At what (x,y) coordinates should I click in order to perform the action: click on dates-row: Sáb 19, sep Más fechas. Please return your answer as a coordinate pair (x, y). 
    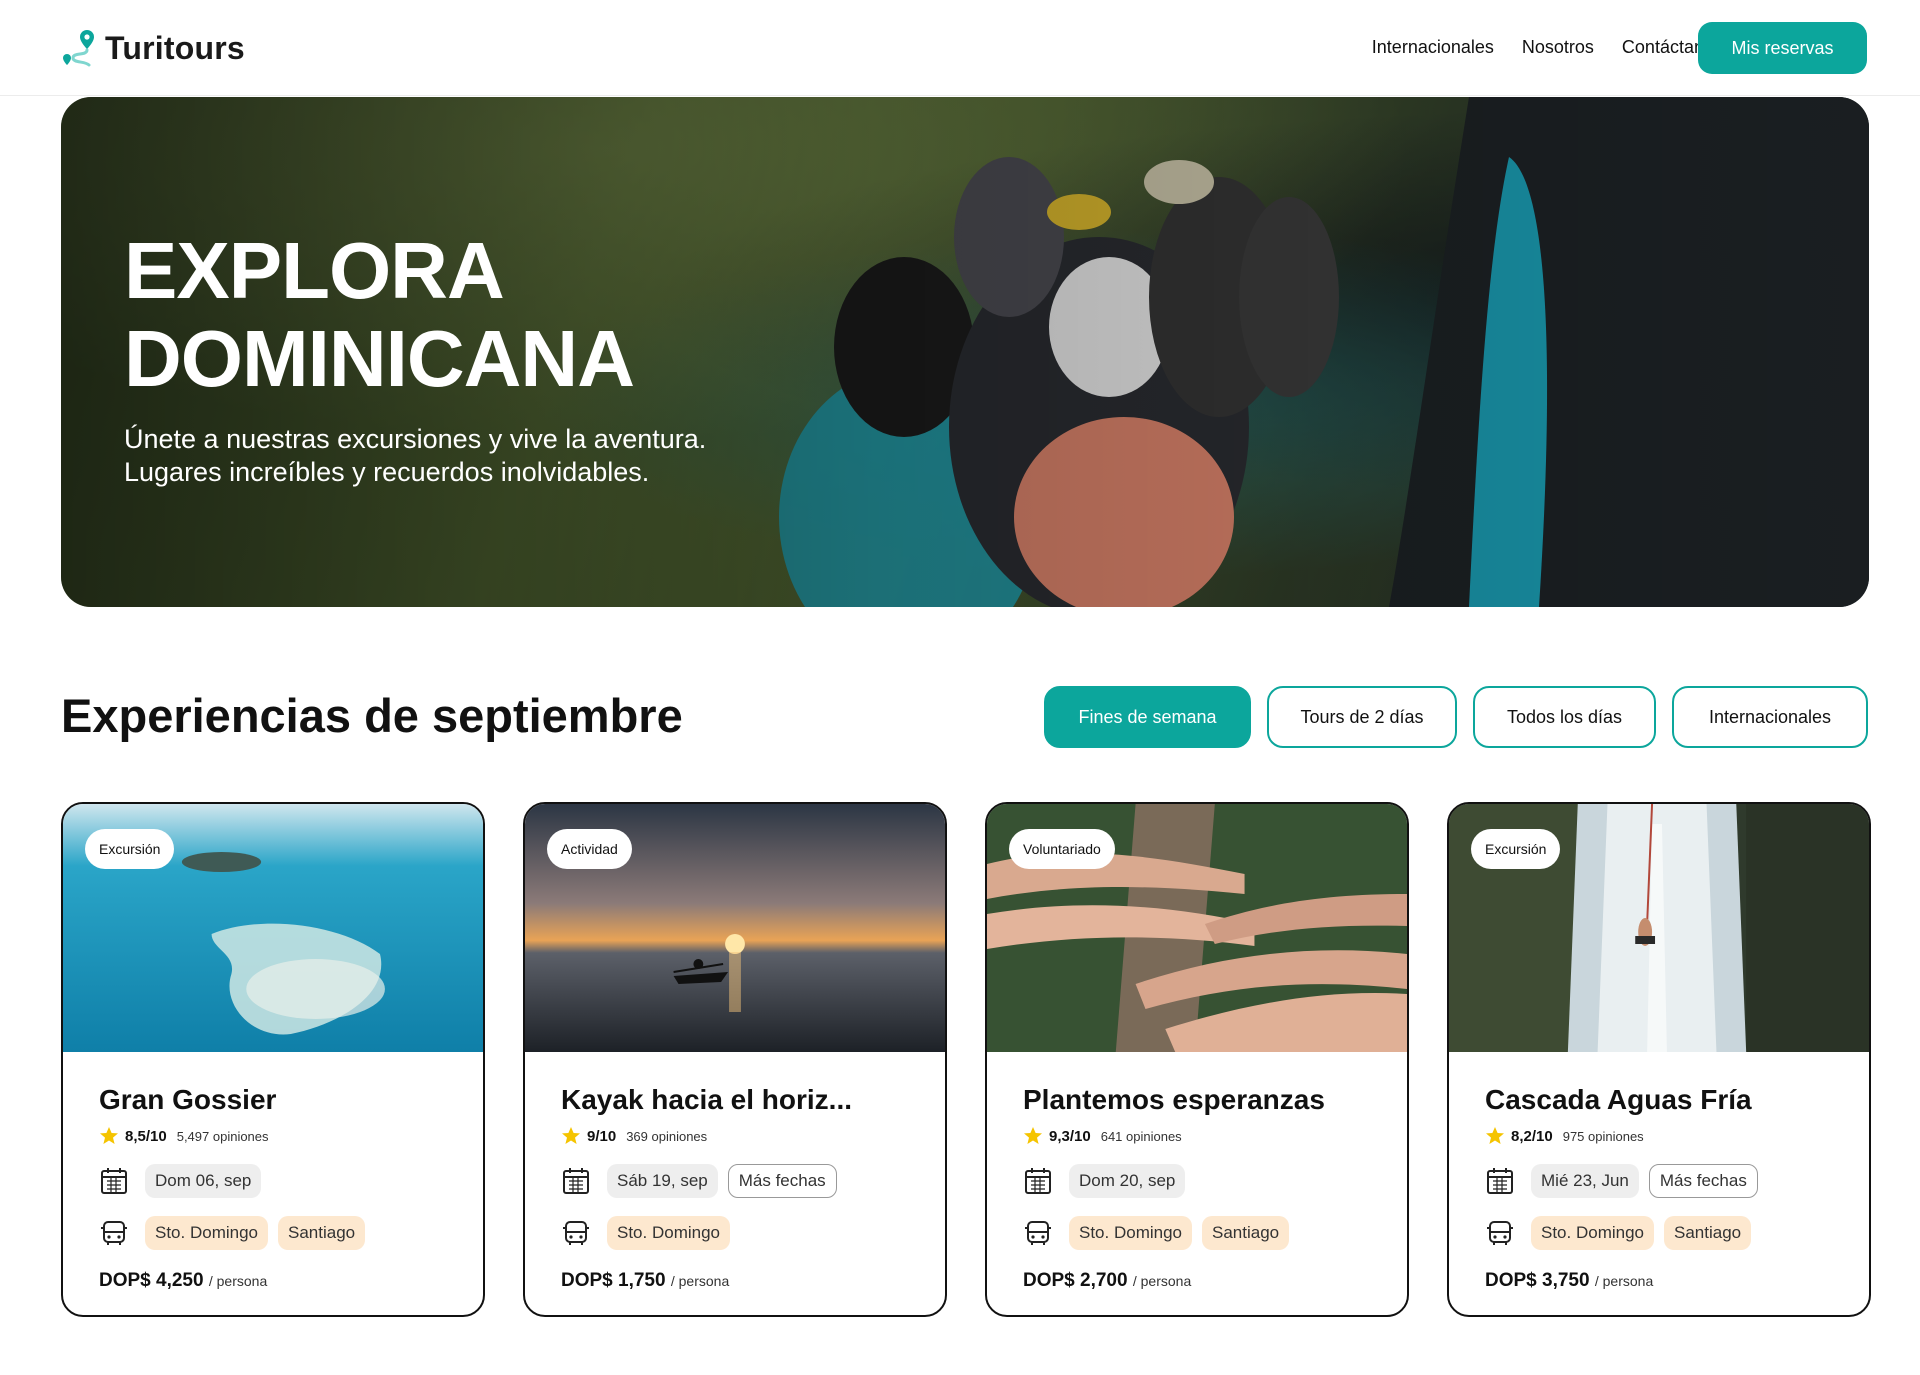
    Looking at the image, I should click on (743, 1181).